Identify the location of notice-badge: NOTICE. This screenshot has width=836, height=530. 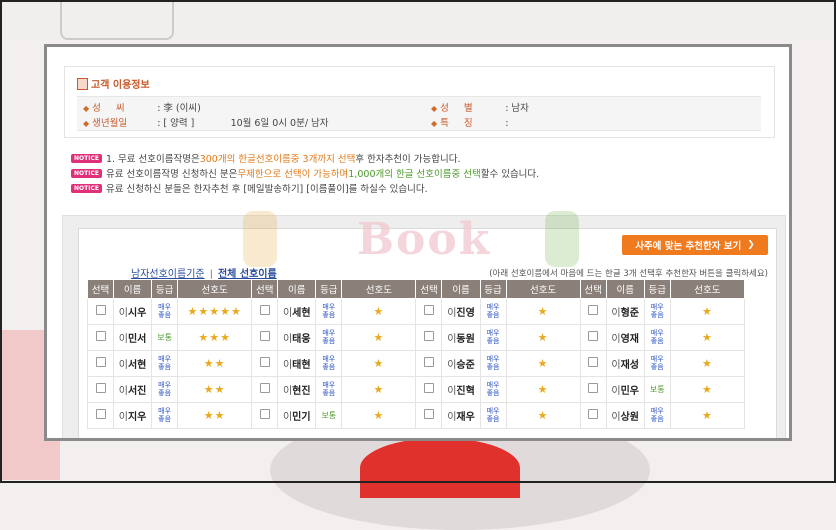
(86, 158).